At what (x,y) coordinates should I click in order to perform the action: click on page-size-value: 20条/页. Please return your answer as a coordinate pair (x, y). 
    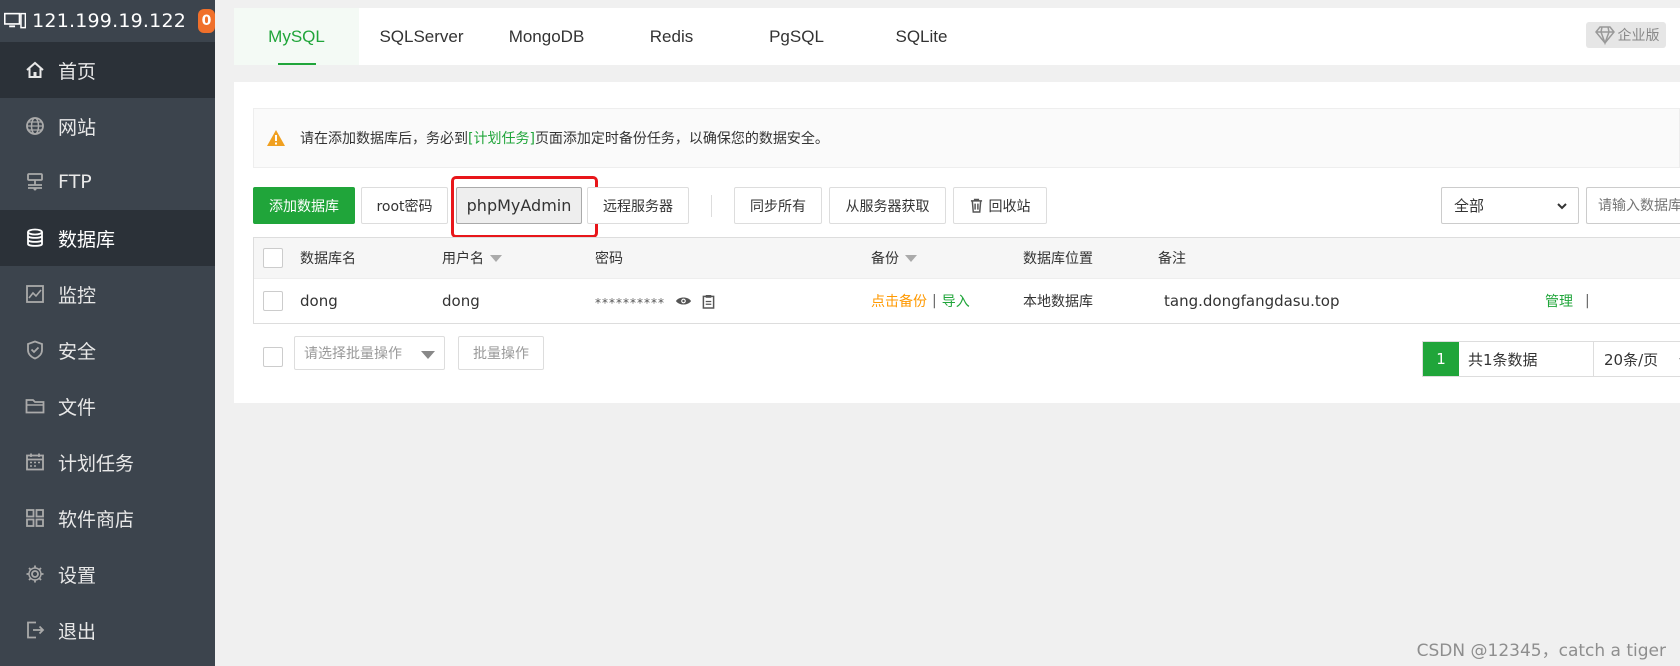
    Looking at the image, I should click on (1631, 359).